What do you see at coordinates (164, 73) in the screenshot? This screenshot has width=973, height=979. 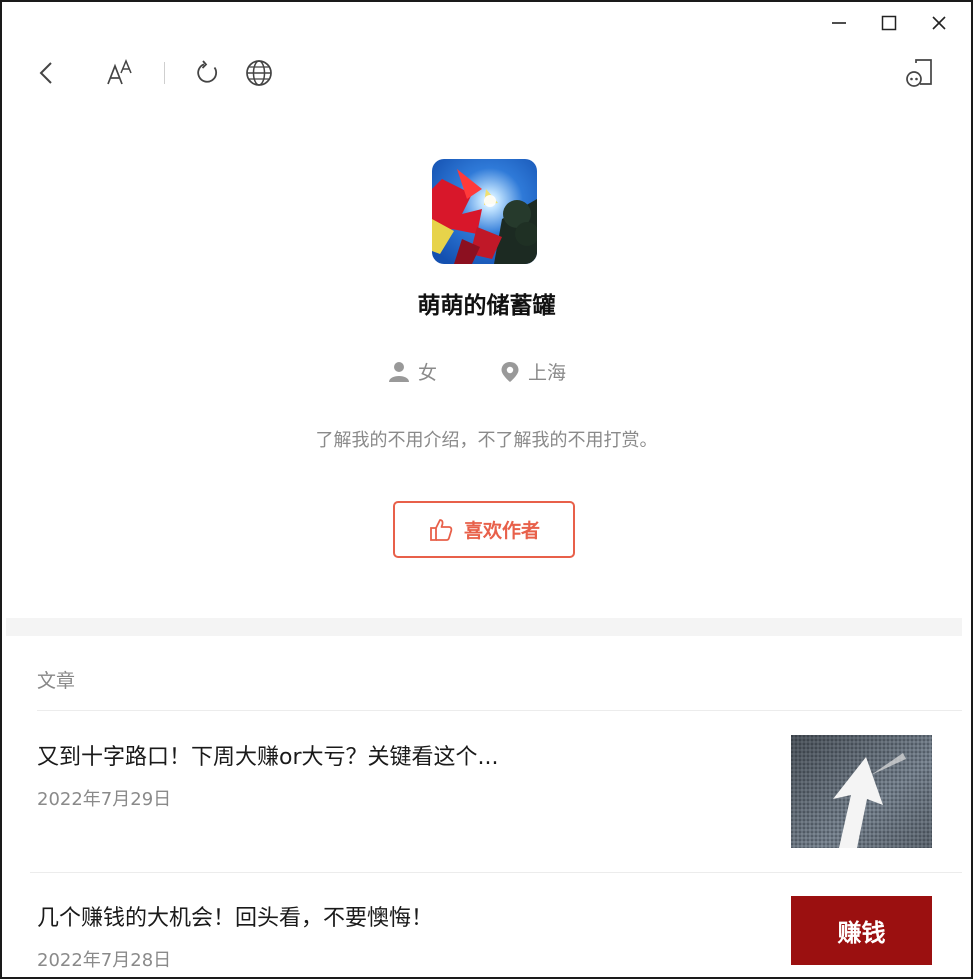 I see `toolbar-separator` at bounding box center [164, 73].